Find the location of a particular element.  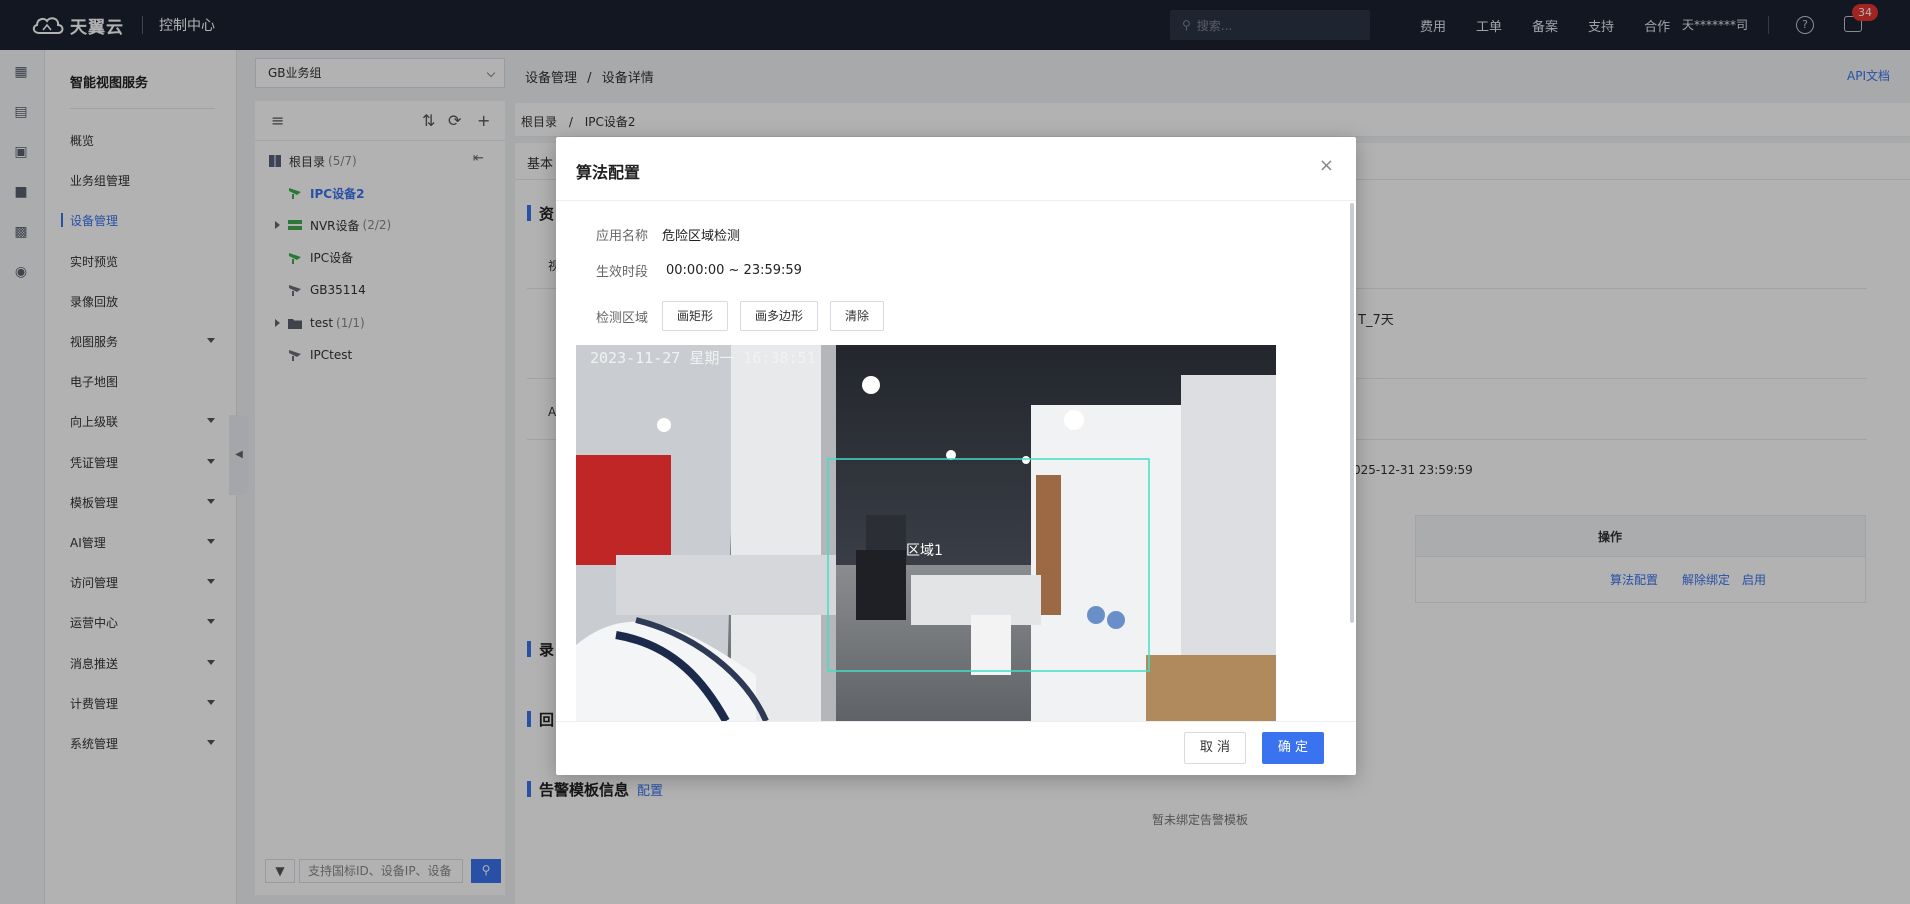

dialog-header: 算法配置 × is located at coordinates (956, 169).